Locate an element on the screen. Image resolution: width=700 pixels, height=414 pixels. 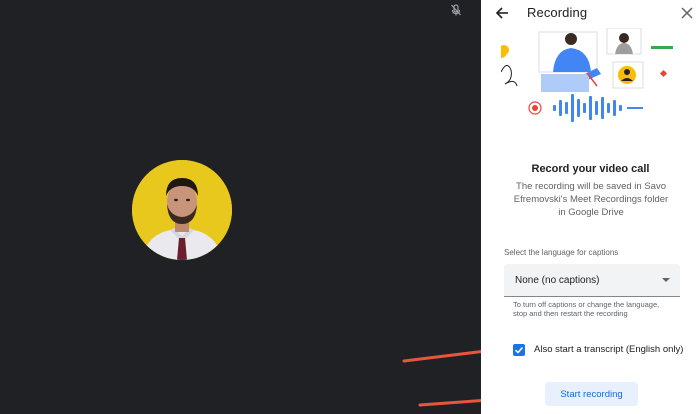
transcript-label: Also start a transcript (English only) is located at coordinates (609, 349).